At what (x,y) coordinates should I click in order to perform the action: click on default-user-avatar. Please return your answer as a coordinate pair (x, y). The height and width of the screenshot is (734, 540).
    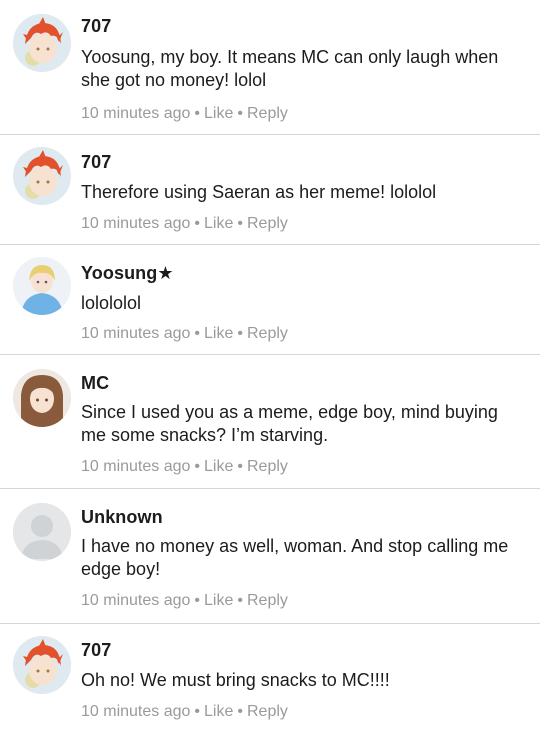
    Looking at the image, I should click on (42, 532).